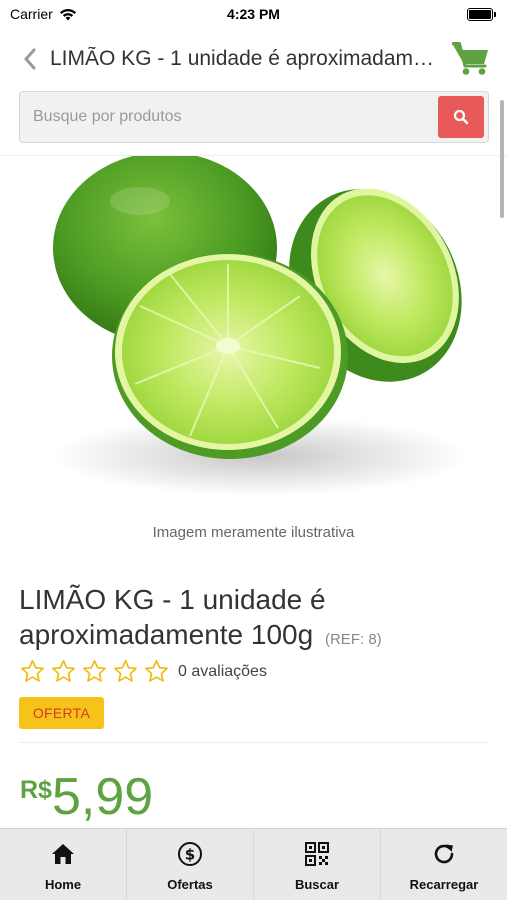 This screenshot has width=507, height=900. What do you see at coordinates (317, 854) in the screenshot?
I see `qr-code-icon` at bounding box center [317, 854].